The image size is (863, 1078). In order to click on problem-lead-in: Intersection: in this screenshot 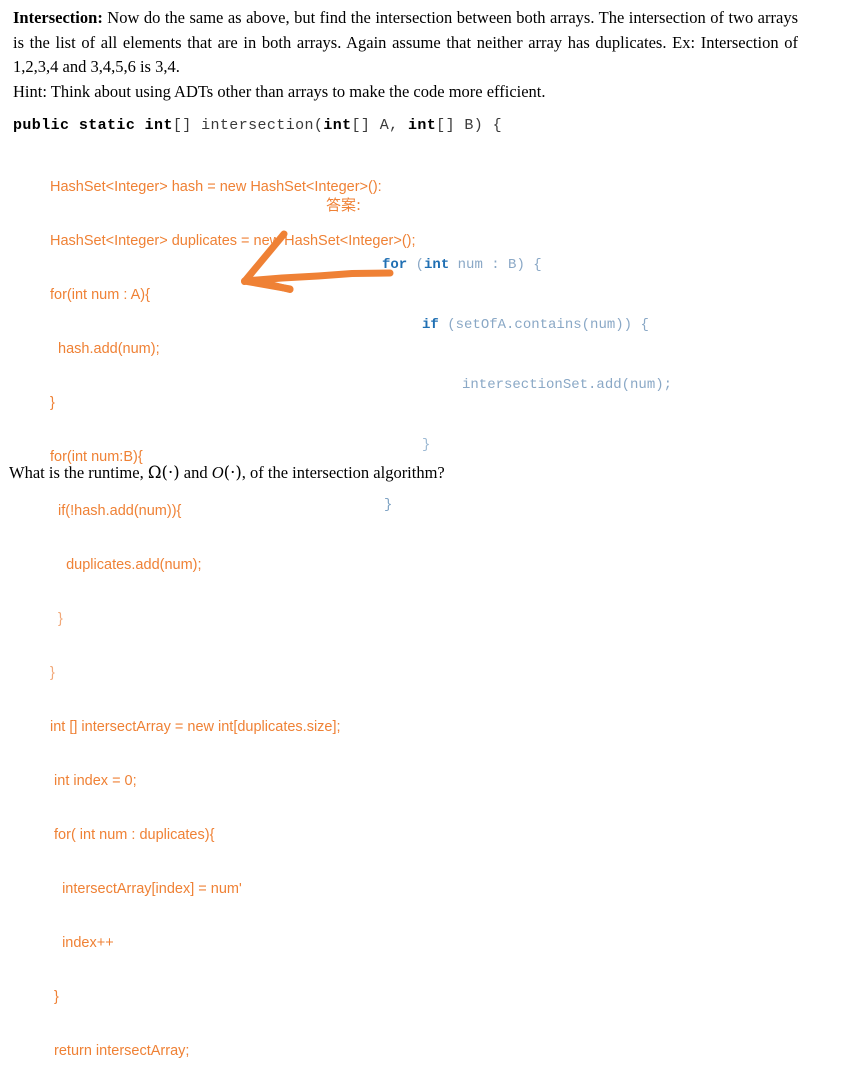, I will do `click(58, 17)`.